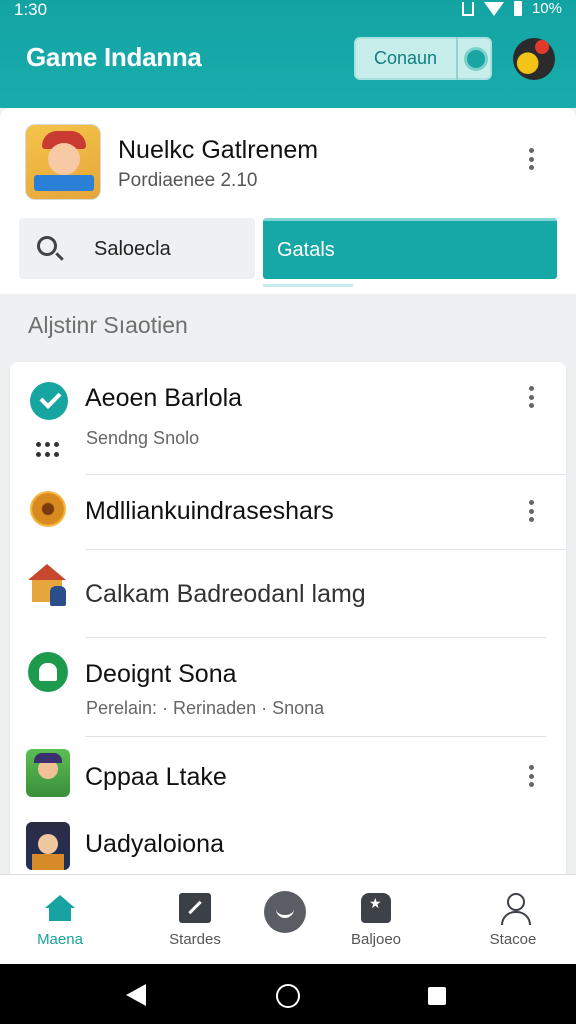  Describe the element at coordinates (60, 908) in the screenshot. I see `home-icon` at that location.